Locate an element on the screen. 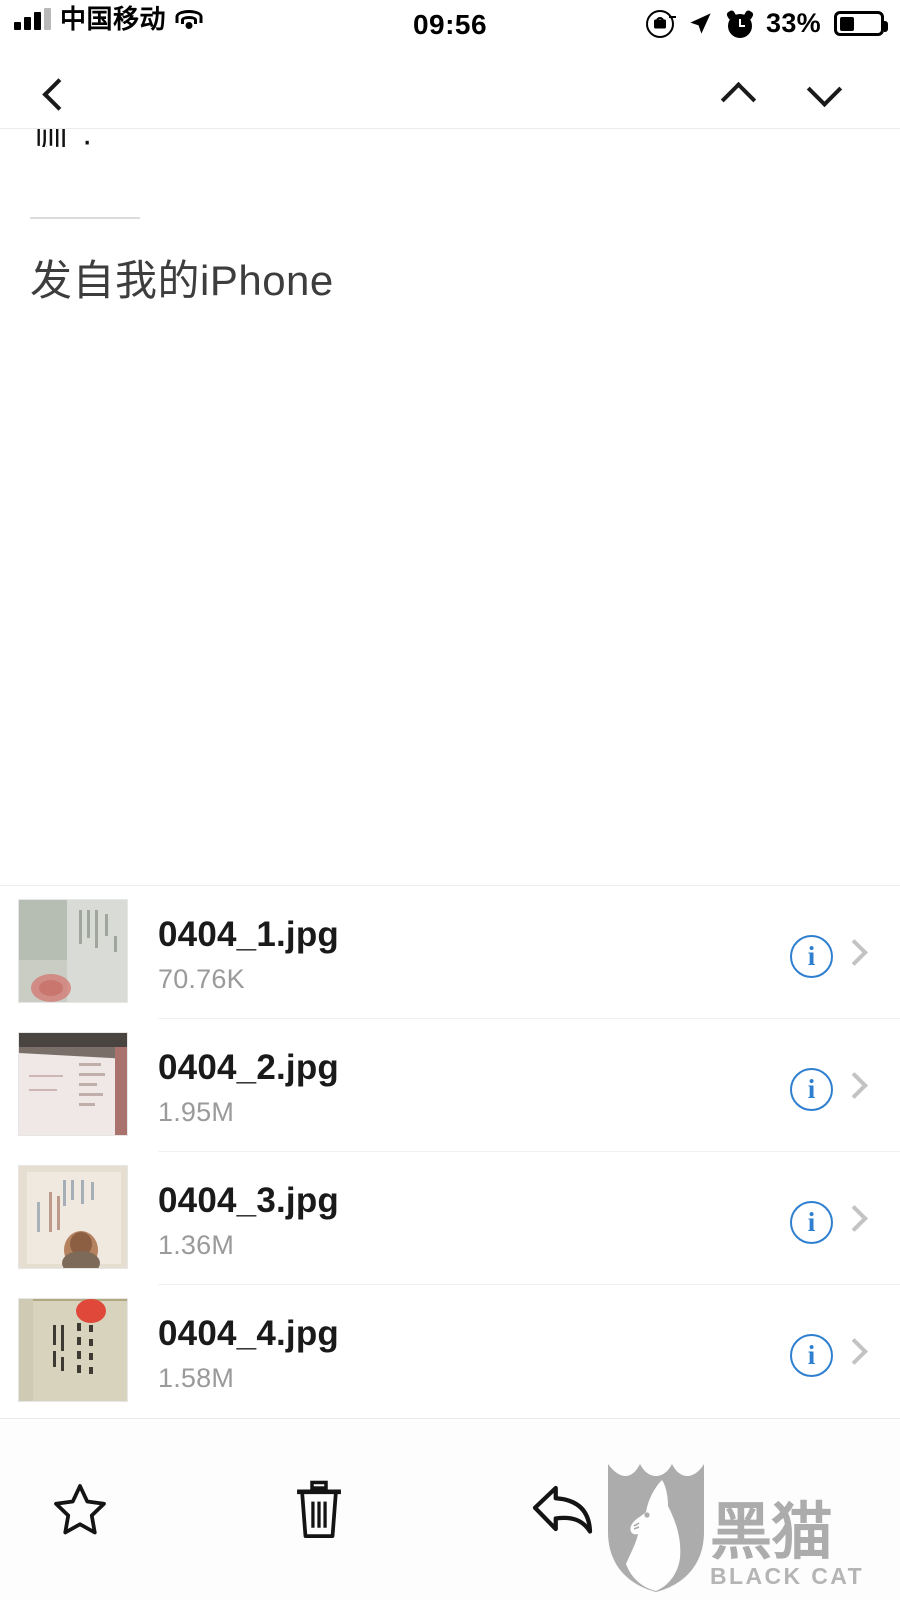 The height and width of the screenshot is (1600, 900). table-row: 0404_4.jpg 1.58M i is located at coordinates (450, 1350).